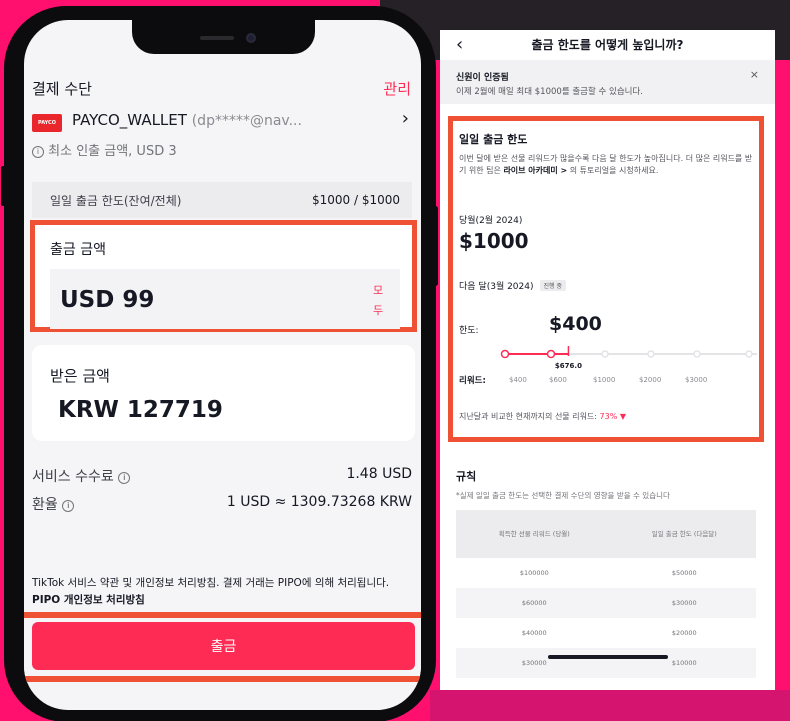 This screenshot has width=790, height=721. Describe the element at coordinates (251, 38) in the screenshot. I see `camera-icon` at that location.